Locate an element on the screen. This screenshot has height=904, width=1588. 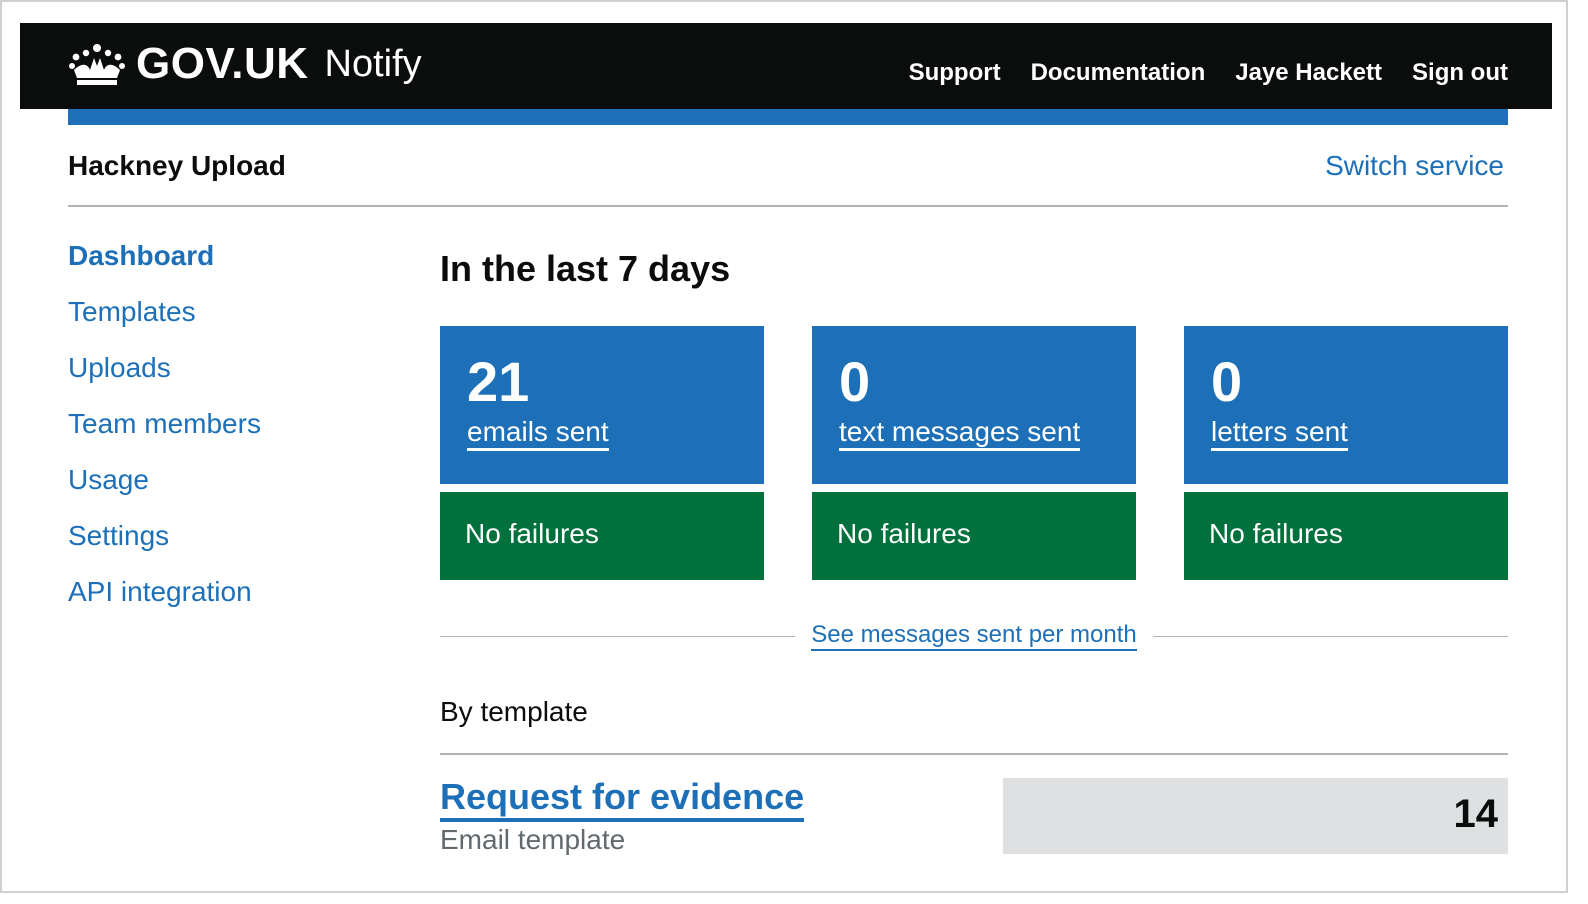
emails-tile-summary: 21 emails sent is located at coordinates (602, 405).